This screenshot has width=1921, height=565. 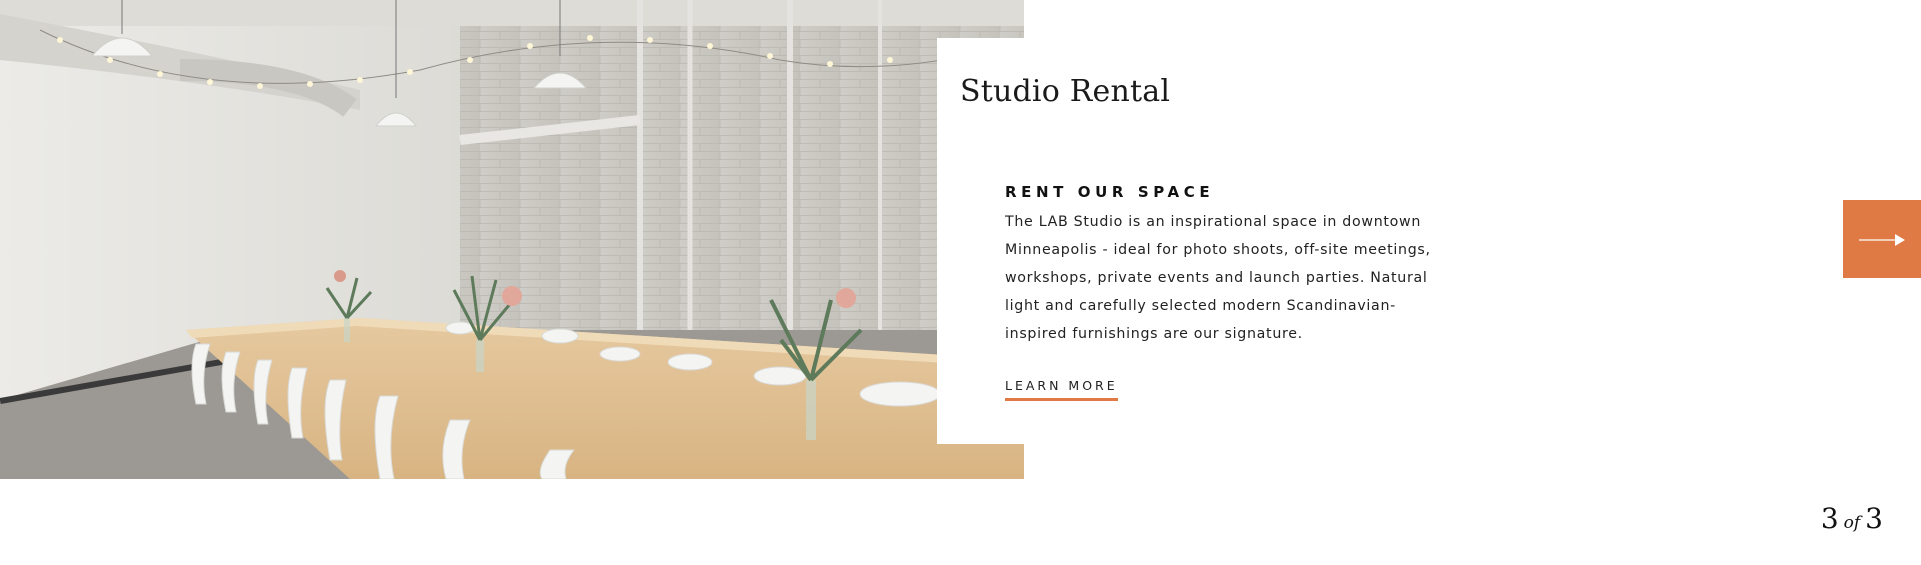 What do you see at coordinates (1852, 523) in the screenshot?
I see `slide-of-label: of` at bounding box center [1852, 523].